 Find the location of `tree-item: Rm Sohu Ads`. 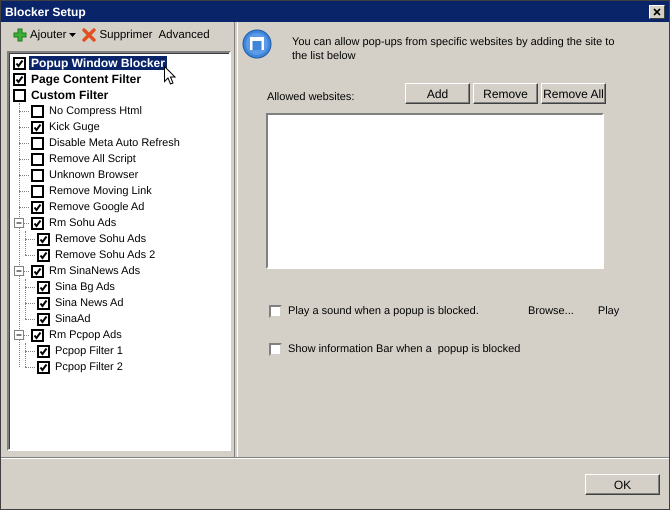

tree-item: Rm Sohu Ads is located at coordinates (82, 223).